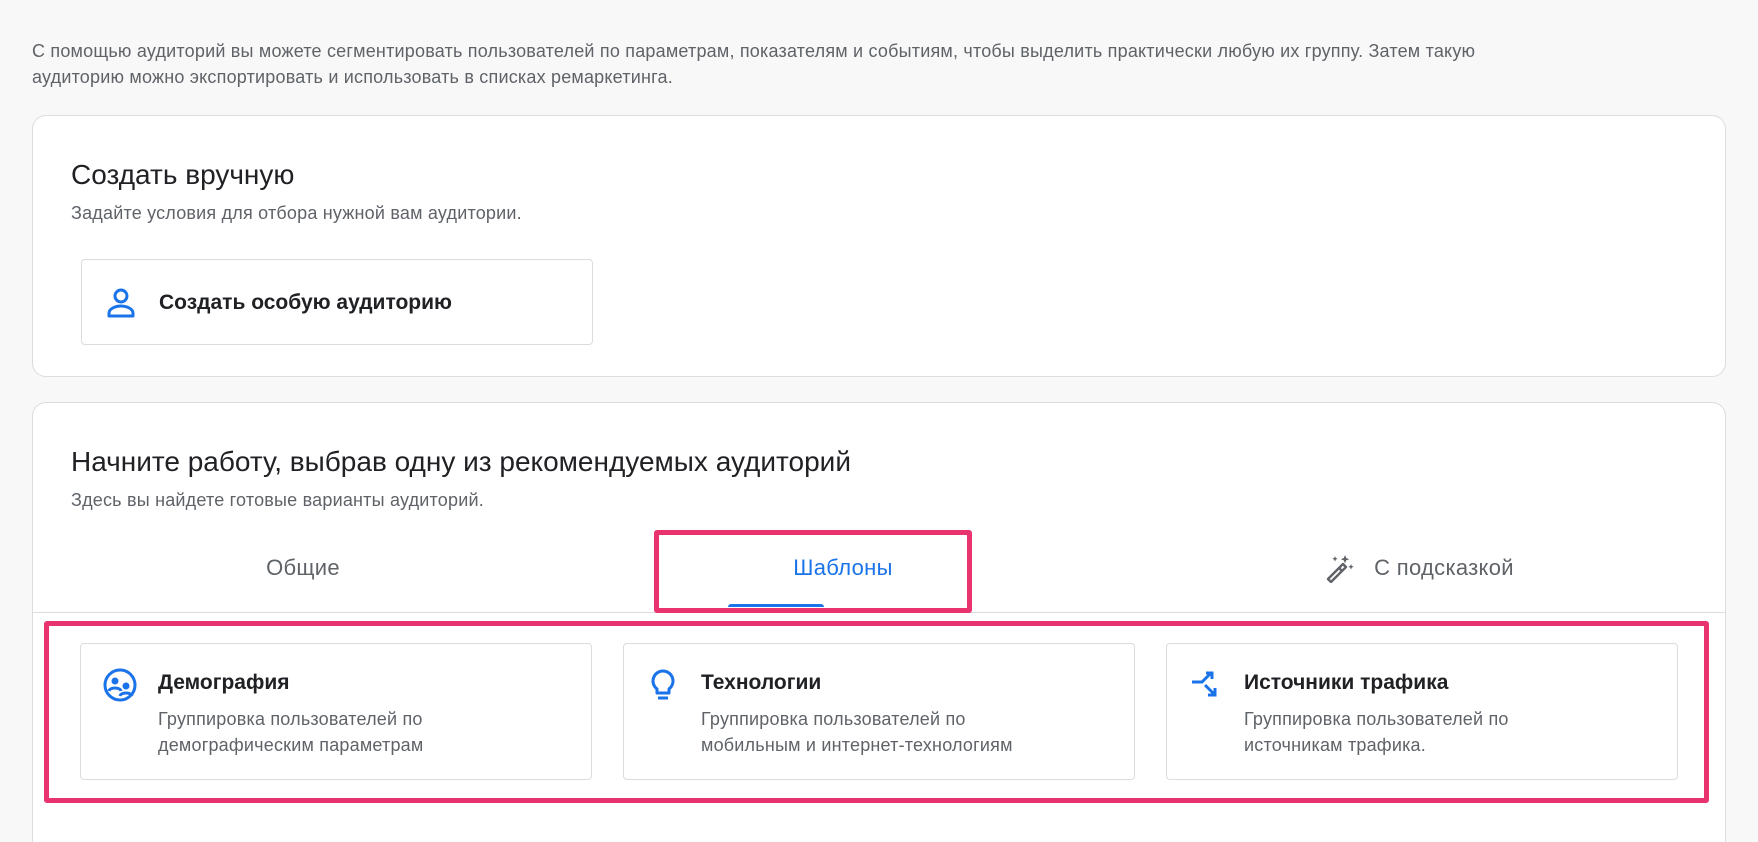 The width and height of the screenshot is (1758, 842). I want to click on template-desc-line-2: источникам трафика., so click(1335, 745).